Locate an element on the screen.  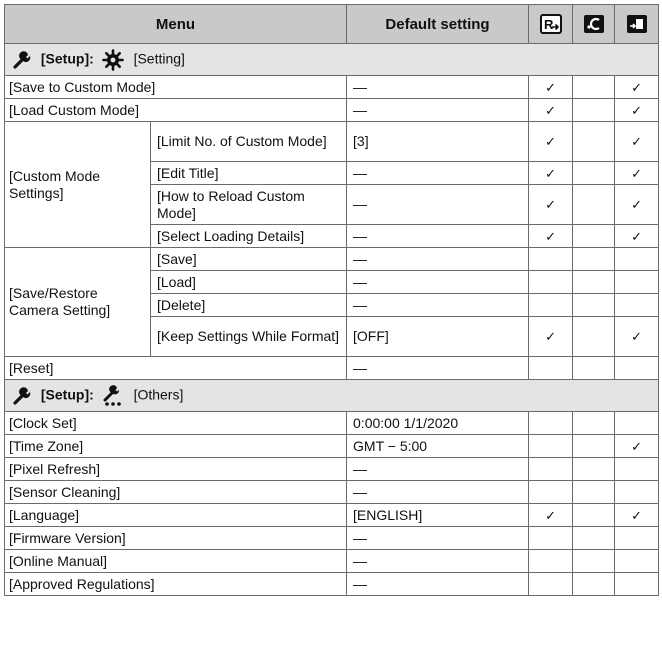
gear-icon is located at coordinates (112, 59).